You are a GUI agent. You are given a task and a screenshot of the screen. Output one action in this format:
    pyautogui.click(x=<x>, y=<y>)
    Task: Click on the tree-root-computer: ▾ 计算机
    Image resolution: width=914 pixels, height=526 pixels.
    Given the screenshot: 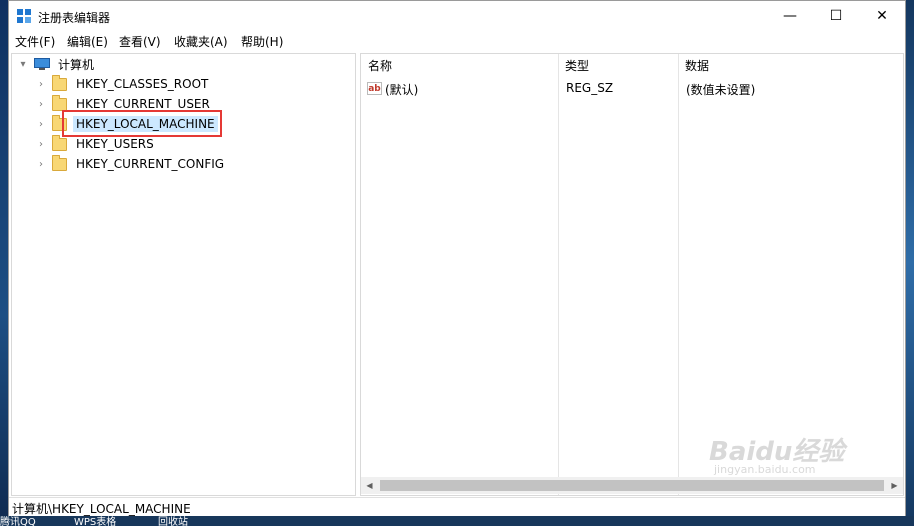 What is the action you would take?
    pyautogui.click(x=57, y=64)
    